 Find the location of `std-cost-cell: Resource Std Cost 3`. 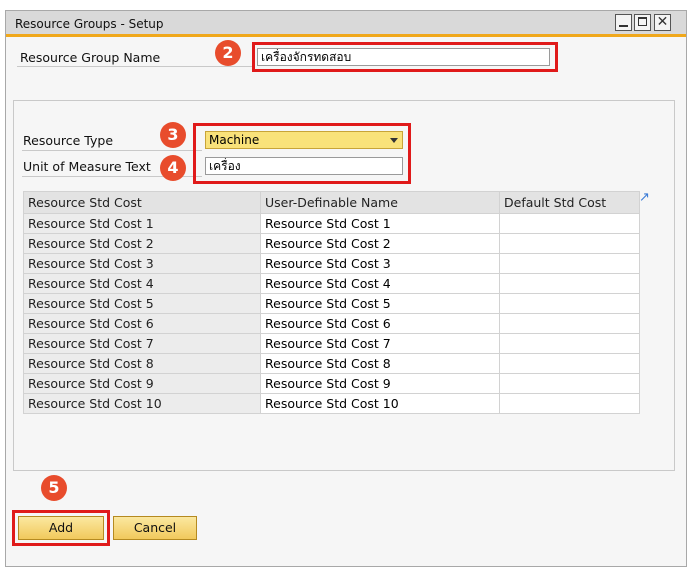

std-cost-cell: Resource Std Cost 3 is located at coordinates (142, 263).